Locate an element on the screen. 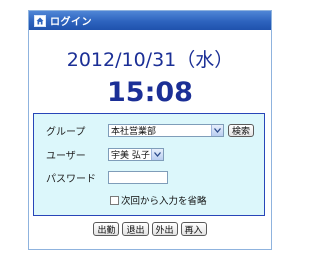  user-select: 宇美 弘子 is located at coordinates (136, 154).